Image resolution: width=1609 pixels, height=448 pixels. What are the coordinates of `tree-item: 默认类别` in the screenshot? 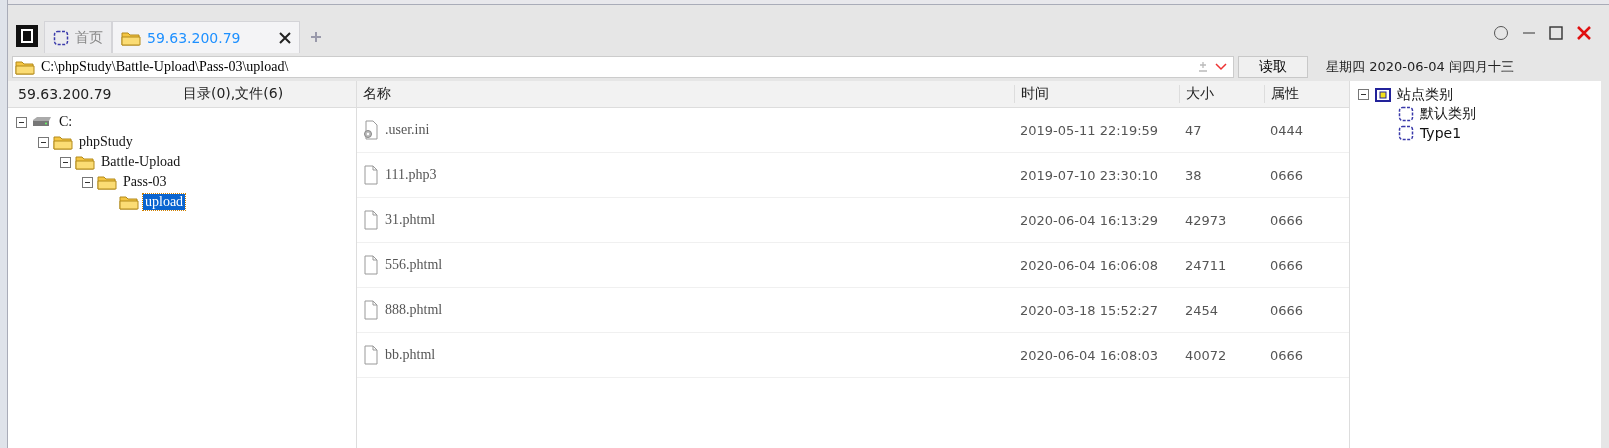 It's located at (1448, 113).